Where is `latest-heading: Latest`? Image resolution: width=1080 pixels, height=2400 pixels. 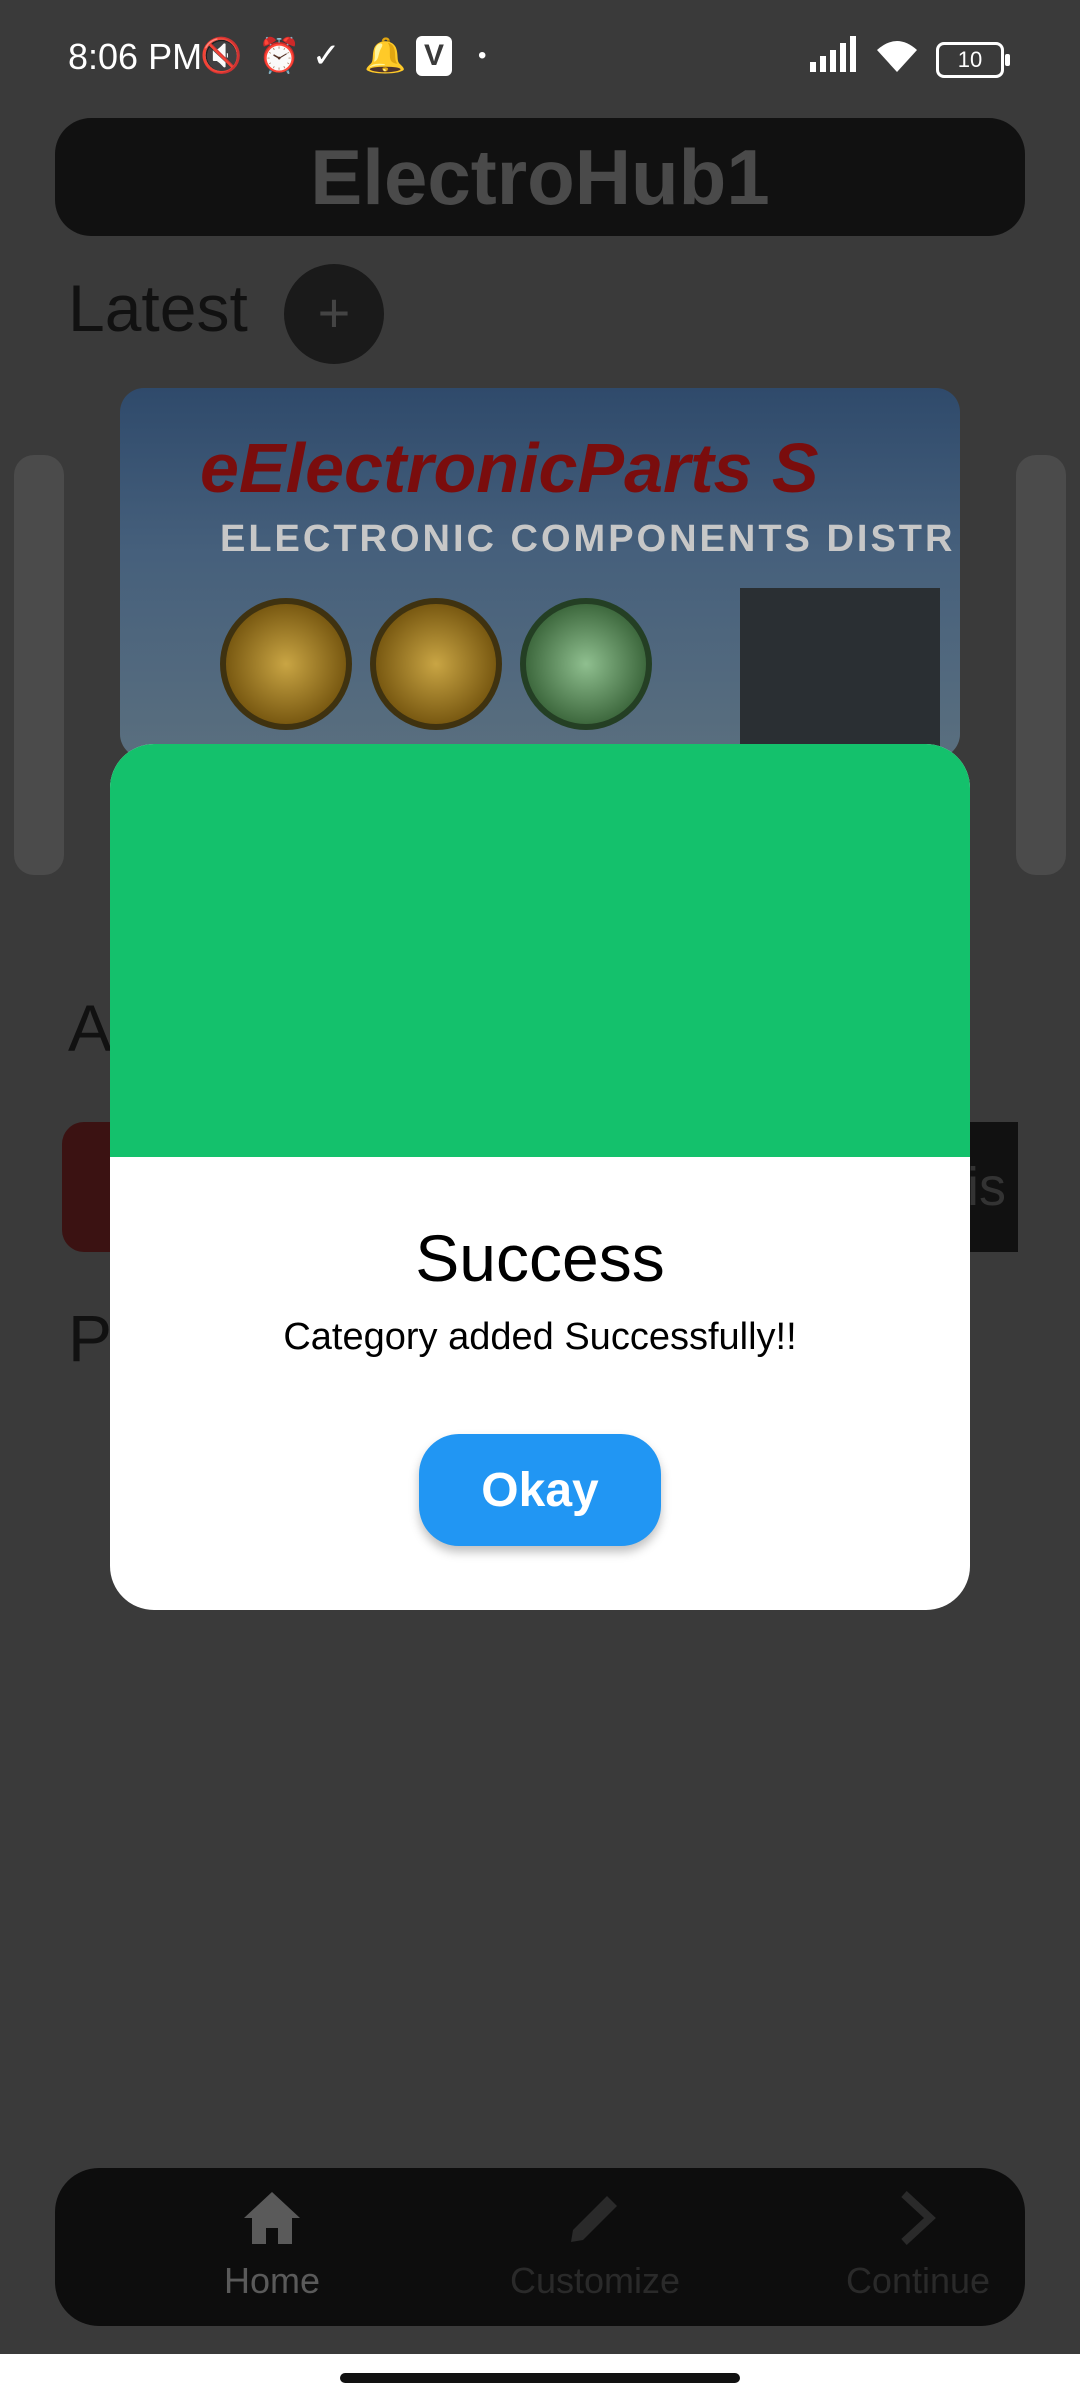 latest-heading: Latest is located at coordinates (158, 308).